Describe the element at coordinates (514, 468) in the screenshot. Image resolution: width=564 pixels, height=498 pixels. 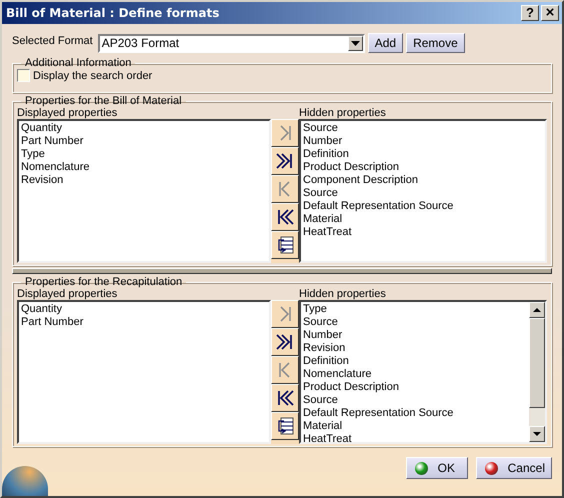
I see `cancel-button: Cancel` at that location.